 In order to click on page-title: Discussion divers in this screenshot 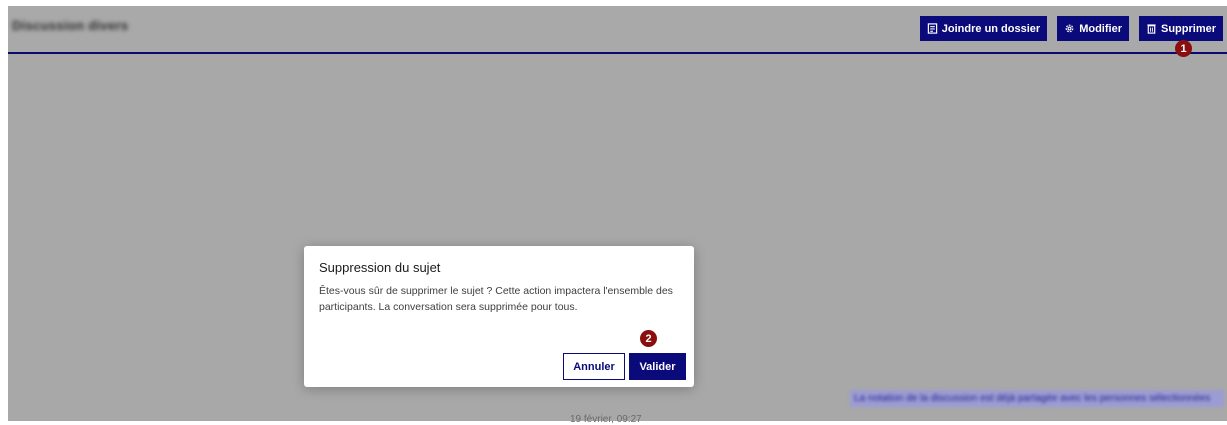, I will do `click(70, 25)`.